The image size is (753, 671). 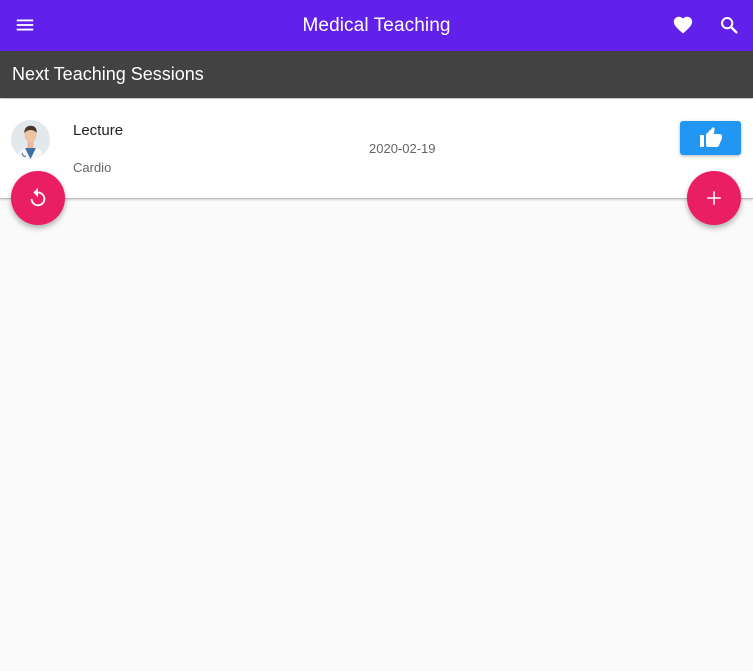 I want to click on add-session-button, so click(x=714, y=198).